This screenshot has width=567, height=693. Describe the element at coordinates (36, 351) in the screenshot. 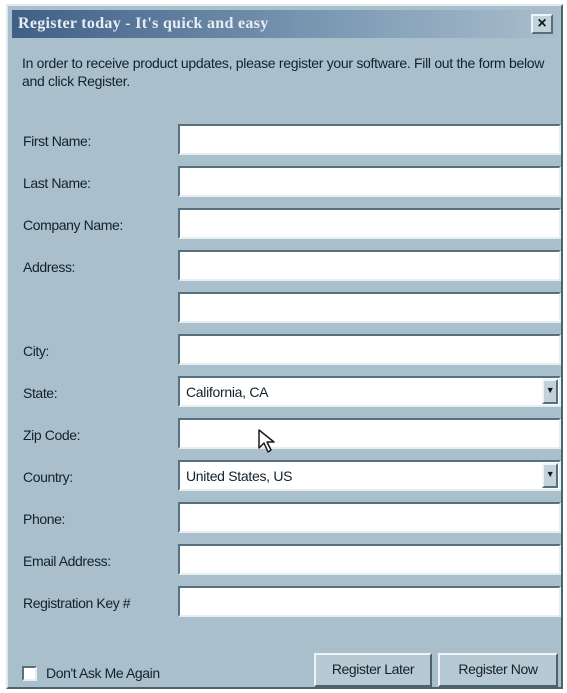

I see `city-label: City:` at that location.